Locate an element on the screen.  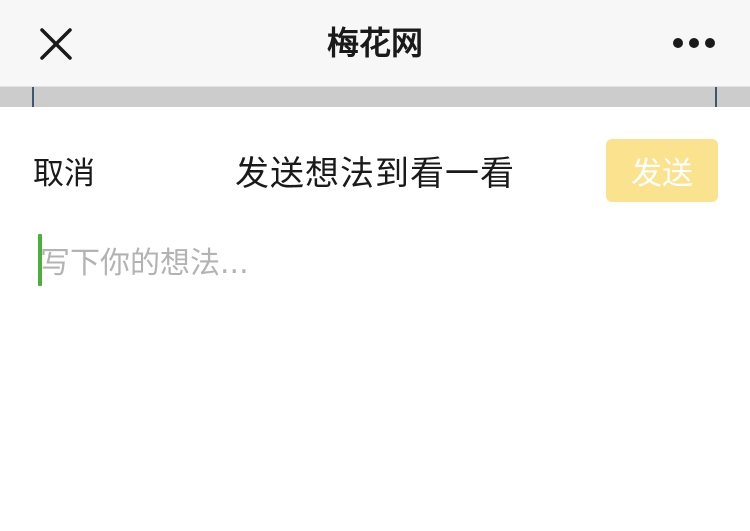
close-button is located at coordinates (56, 44).